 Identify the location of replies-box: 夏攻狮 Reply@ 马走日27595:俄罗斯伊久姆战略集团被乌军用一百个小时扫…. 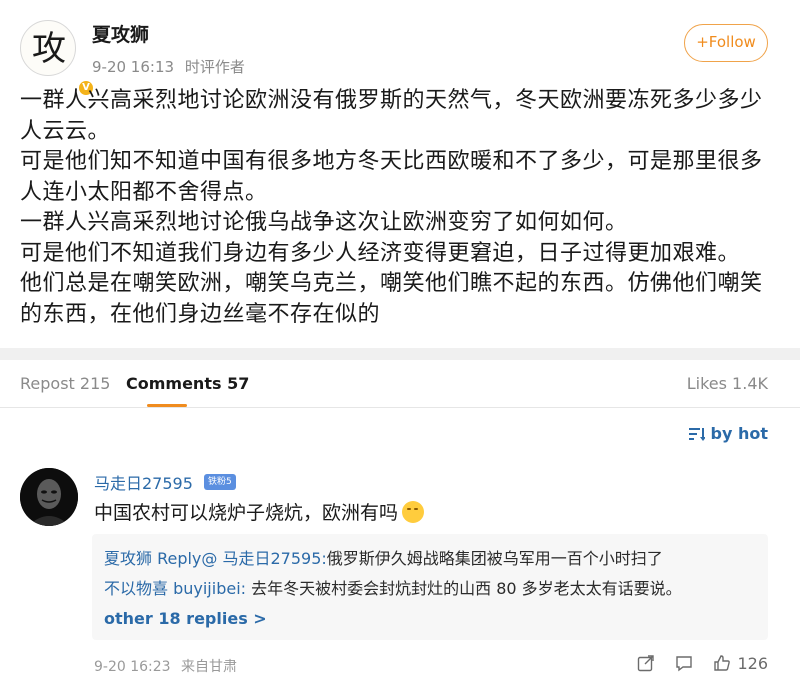
(430, 587).